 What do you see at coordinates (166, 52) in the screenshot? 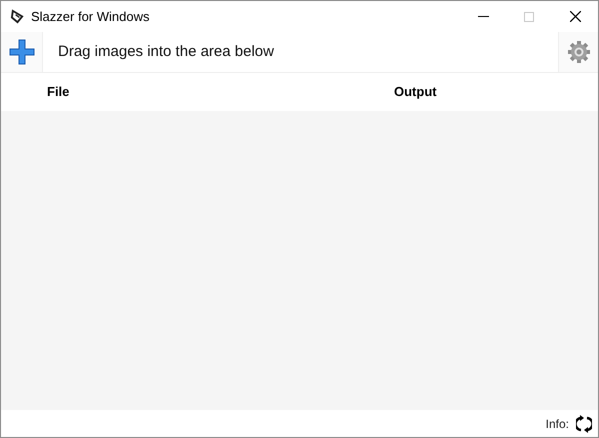
I see `drag-hint: Drag images into the area below` at bounding box center [166, 52].